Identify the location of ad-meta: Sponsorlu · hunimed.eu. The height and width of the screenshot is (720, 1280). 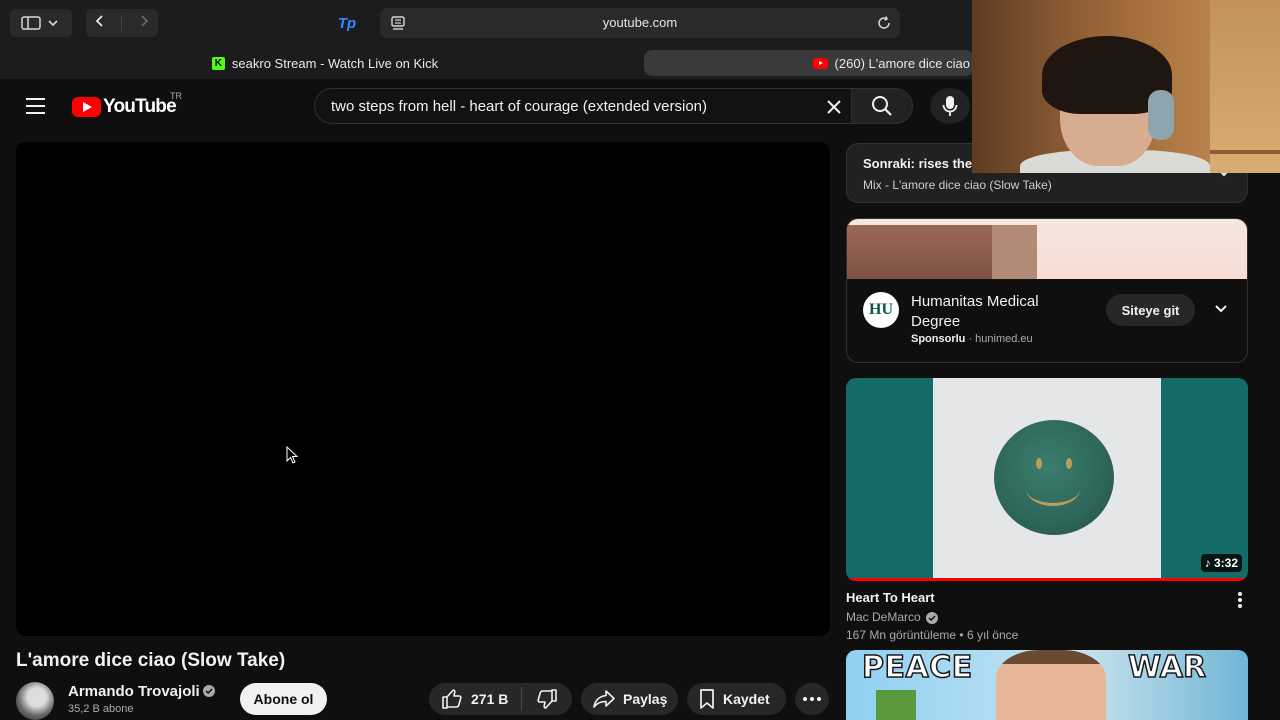
(972, 339).